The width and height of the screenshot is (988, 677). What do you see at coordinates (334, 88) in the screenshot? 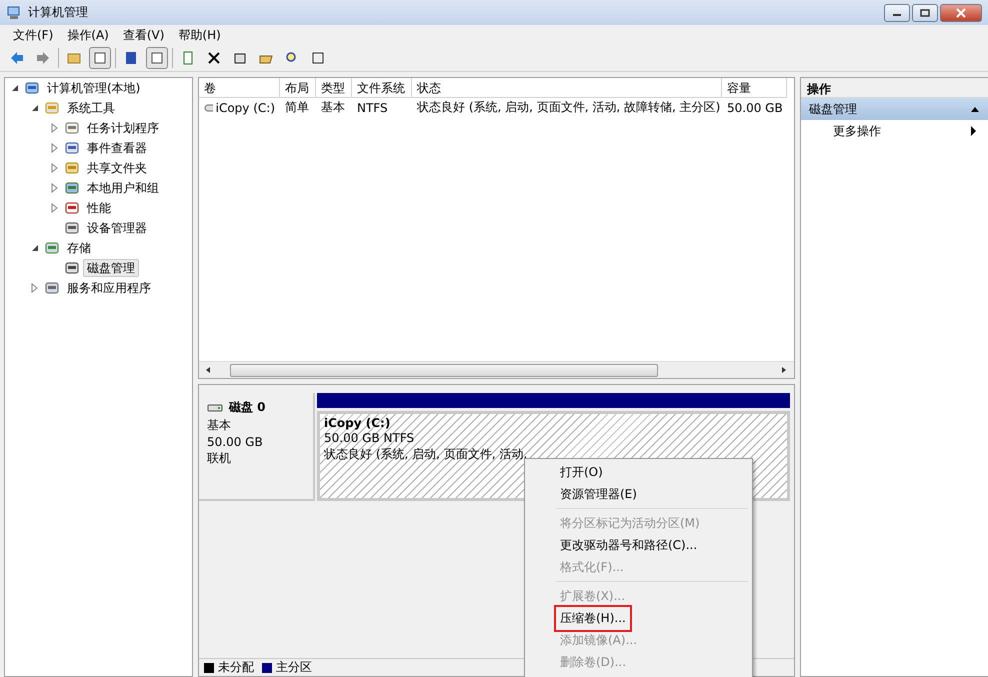
I see `column-header: 类型` at bounding box center [334, 88].